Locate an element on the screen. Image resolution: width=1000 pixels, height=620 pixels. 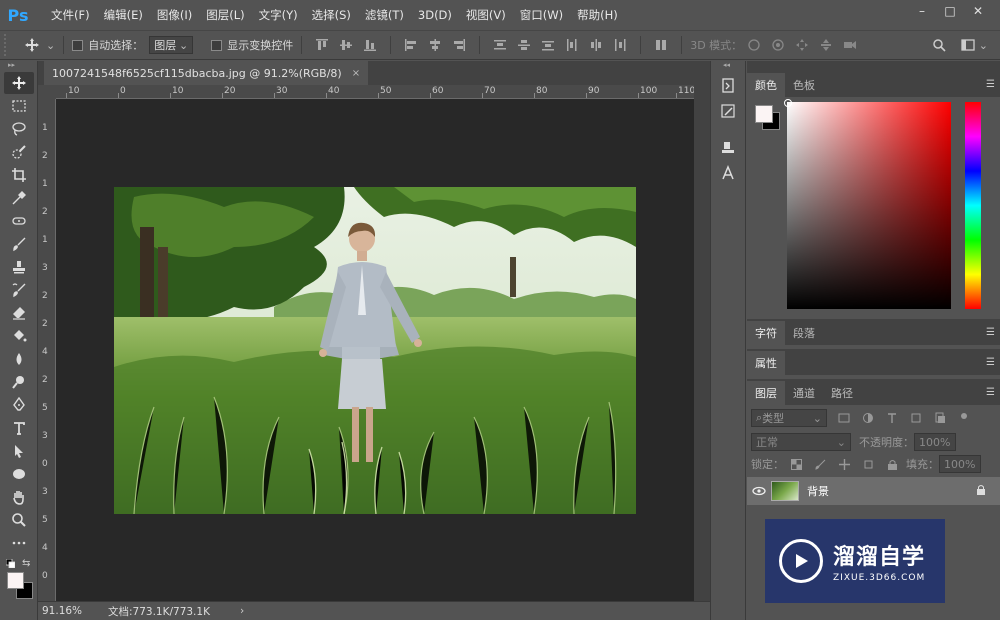
zoom-tool is located at coordinates (19, 520).